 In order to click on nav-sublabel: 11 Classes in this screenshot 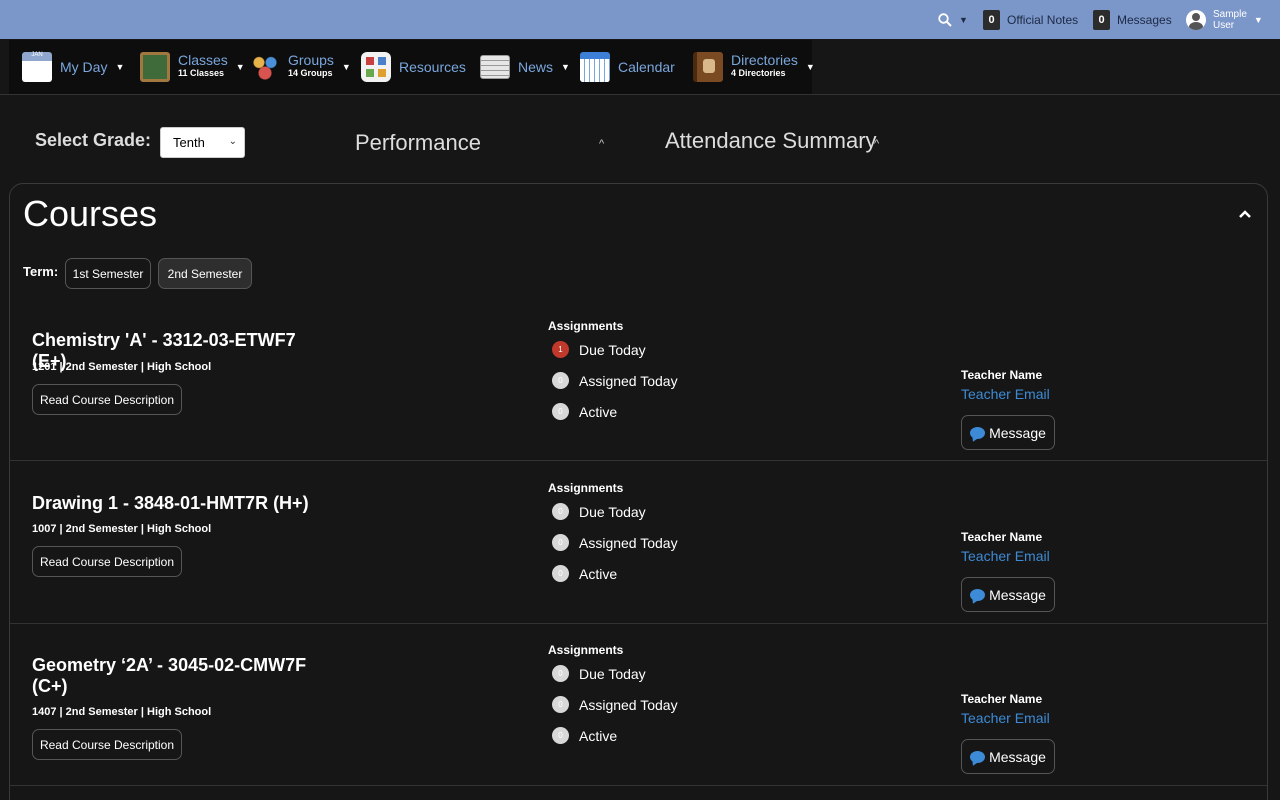, I will do `click(201, 73)`.